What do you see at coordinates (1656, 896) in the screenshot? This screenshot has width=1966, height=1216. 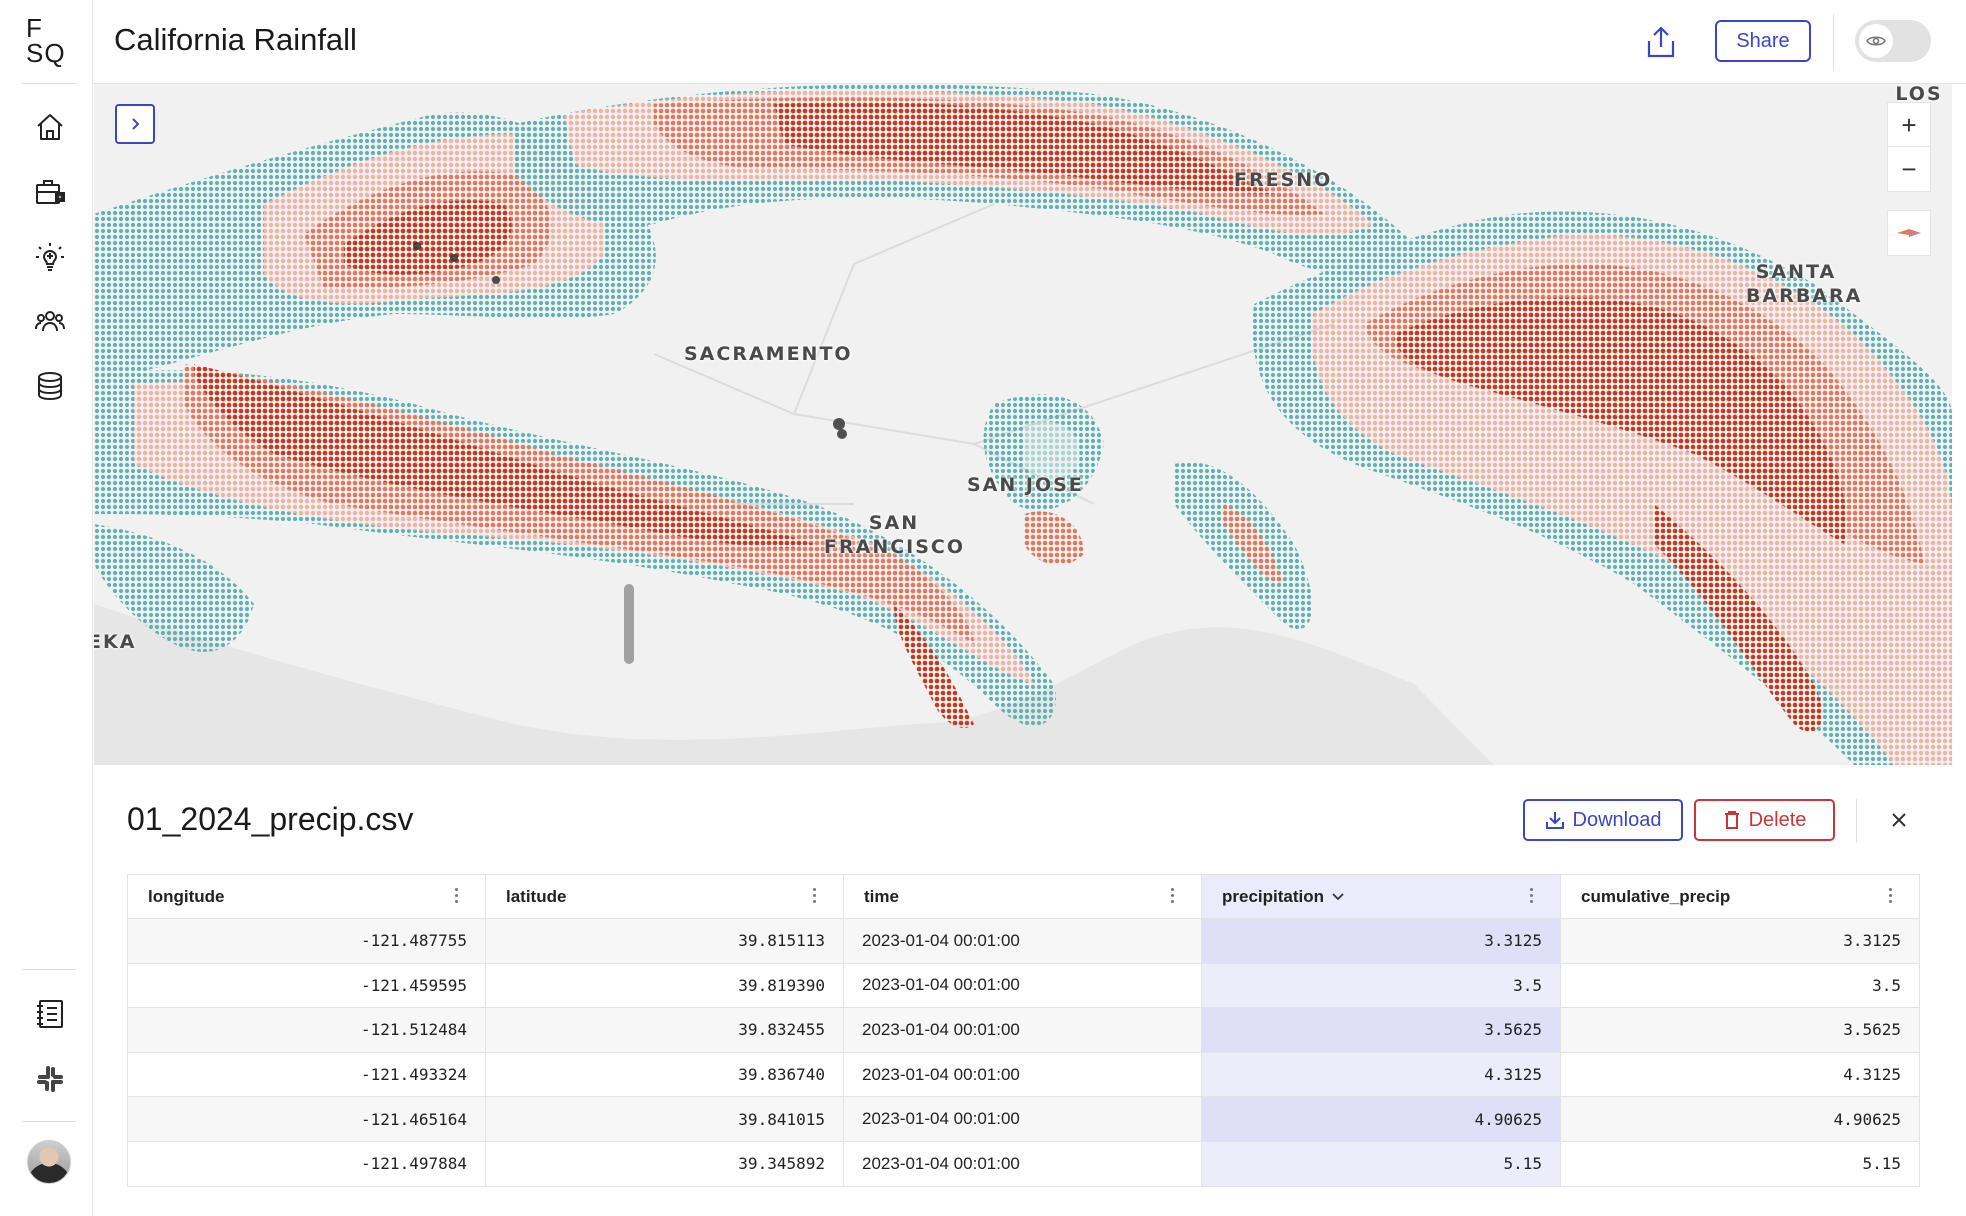 I see `column-header-label: cumulative_precip` at bounding box center [1656, 896].